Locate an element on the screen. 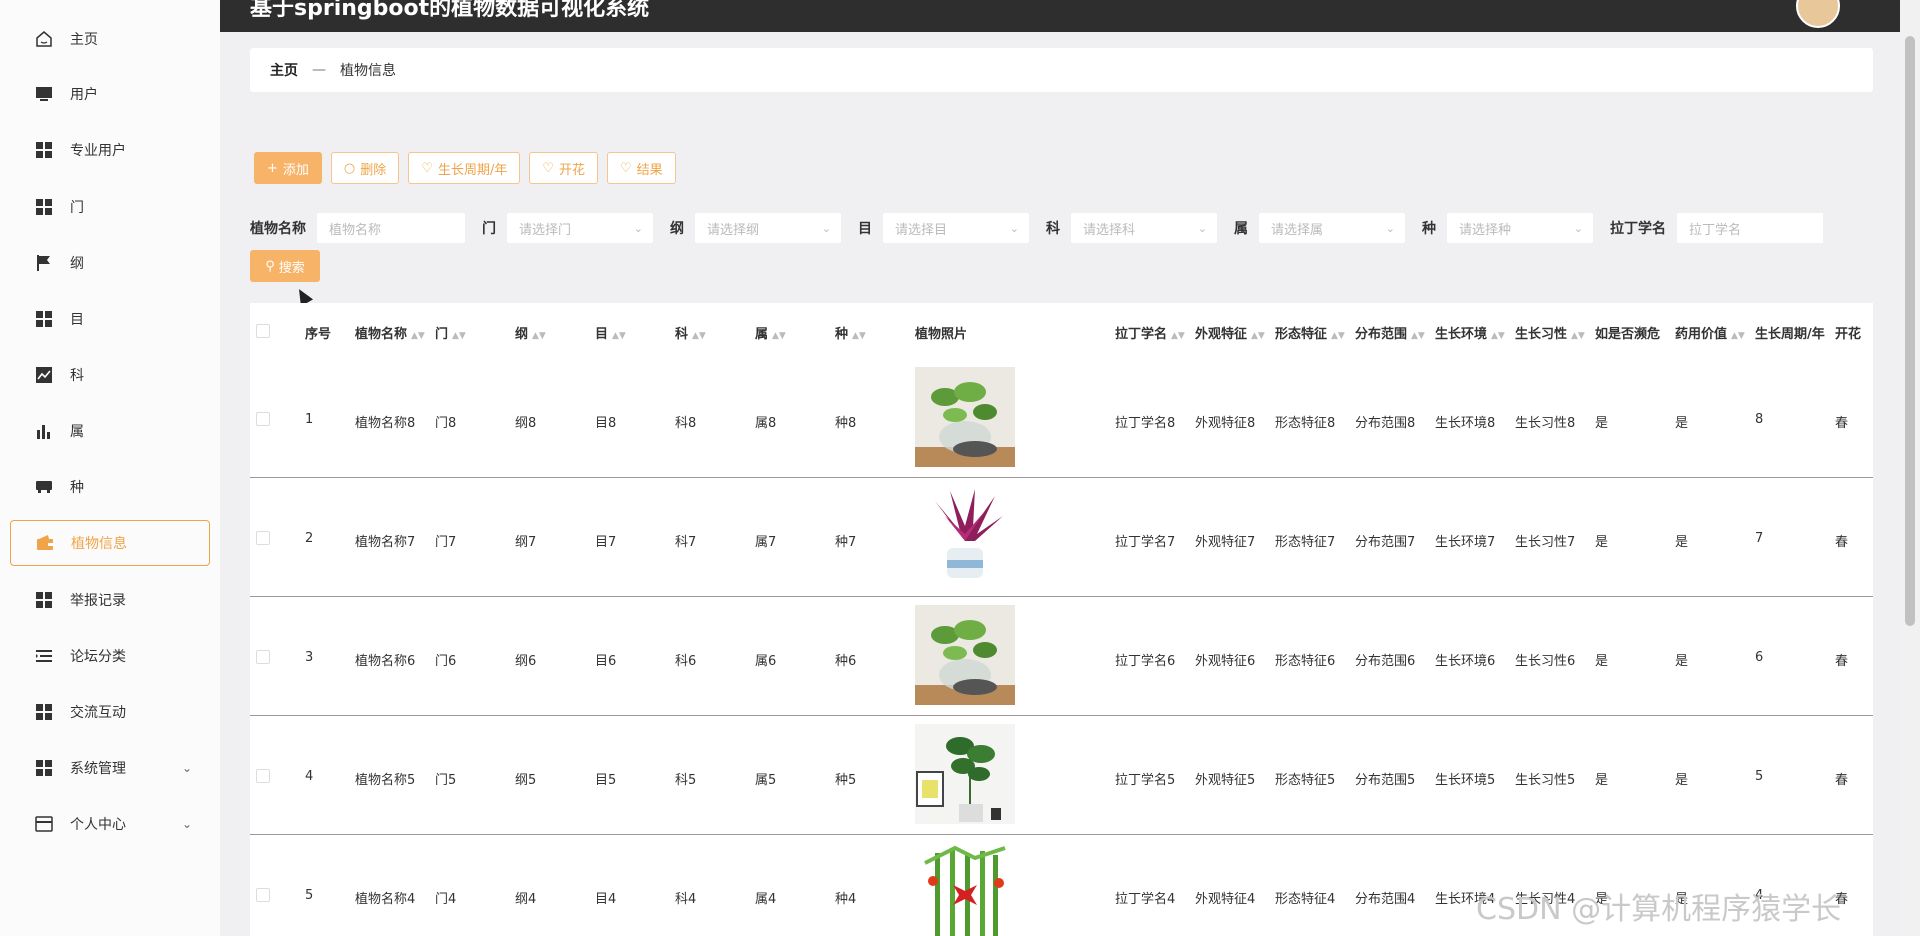  cell-ke: 科8 is located at coordinates (686, 423).